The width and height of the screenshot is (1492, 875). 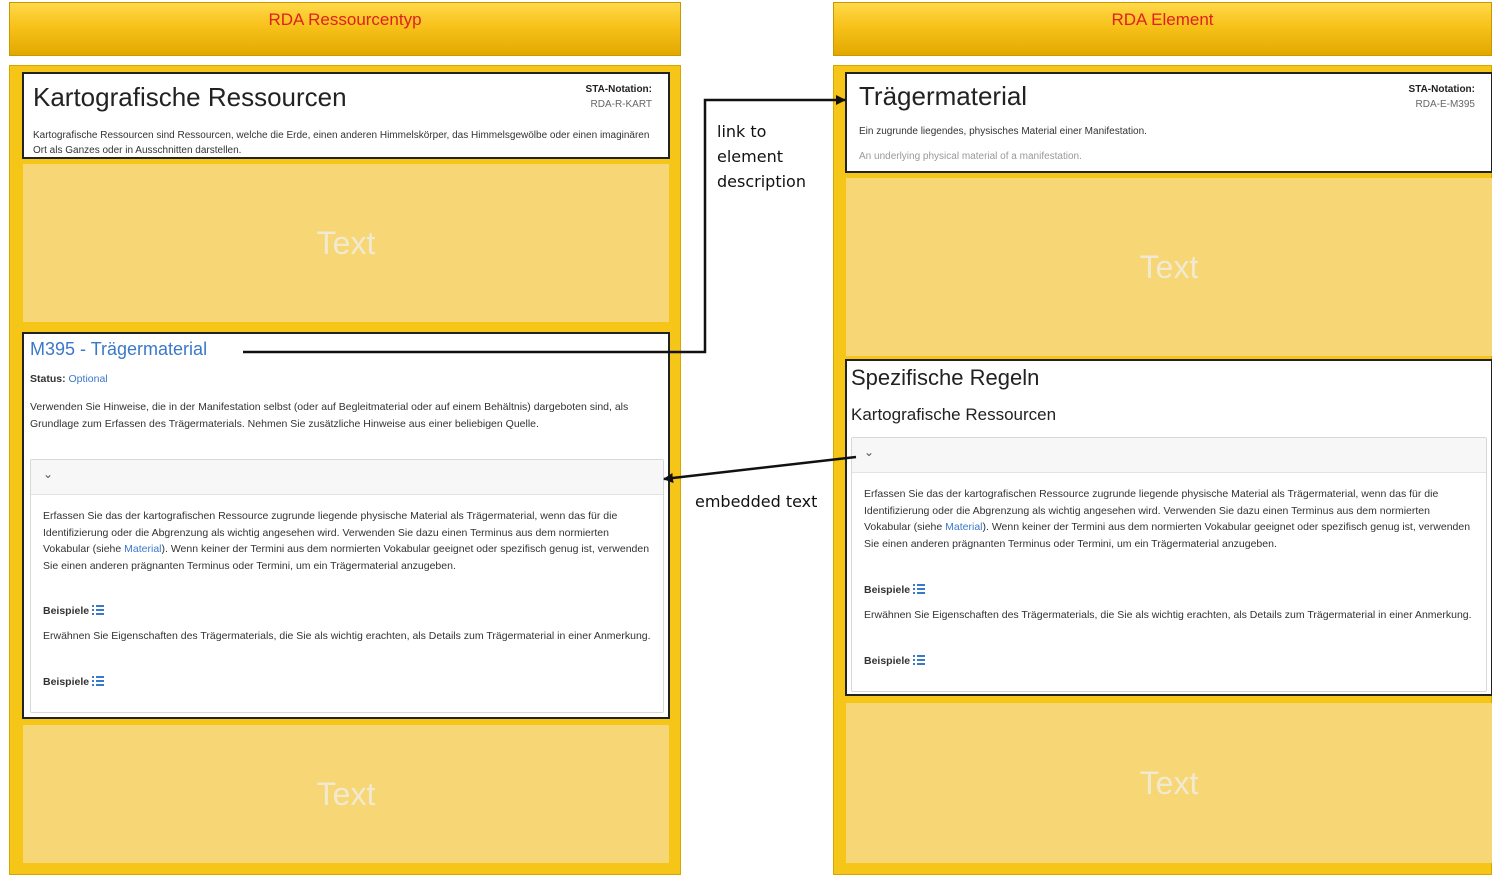 I want to click on left-examples-1-label: Beispiele, so click(x=66, y=611).